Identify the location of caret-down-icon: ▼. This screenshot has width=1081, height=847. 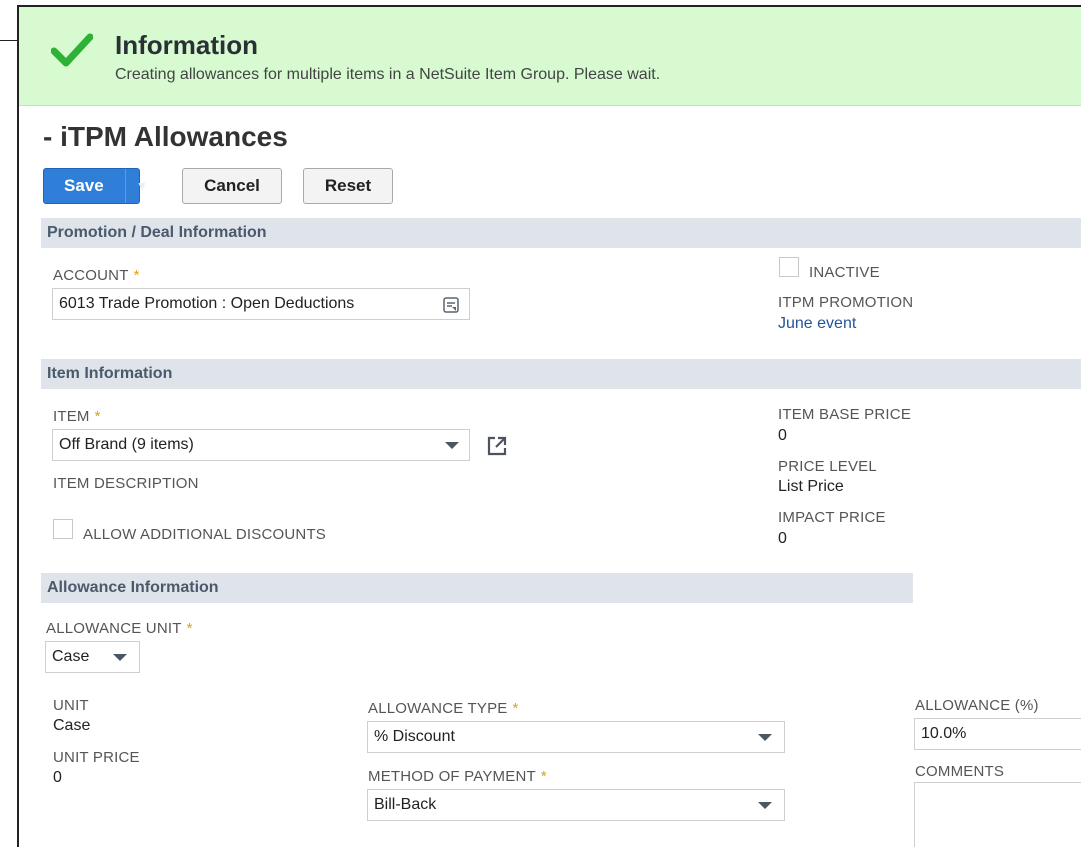
(142, 186).